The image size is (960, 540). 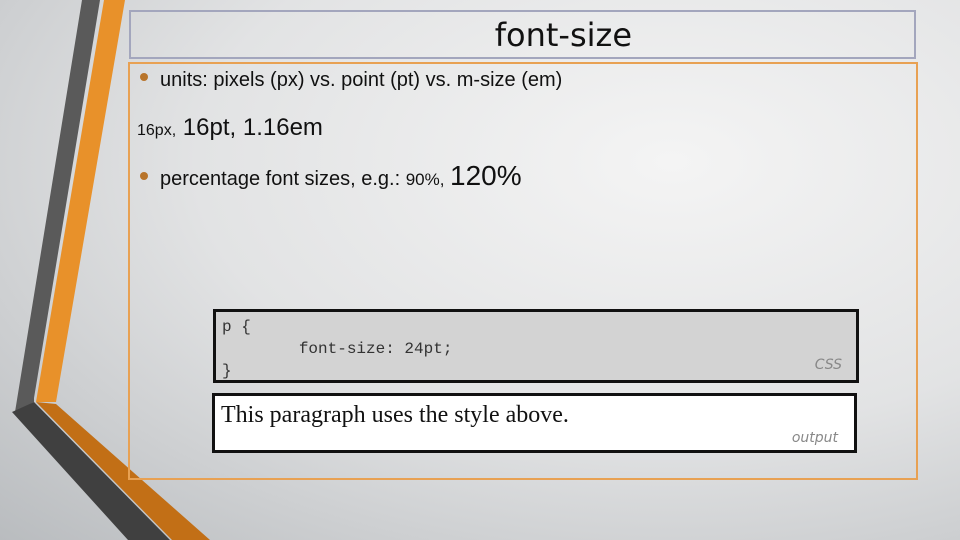 I want to click on output-label: output, so click(x=814, y=438).